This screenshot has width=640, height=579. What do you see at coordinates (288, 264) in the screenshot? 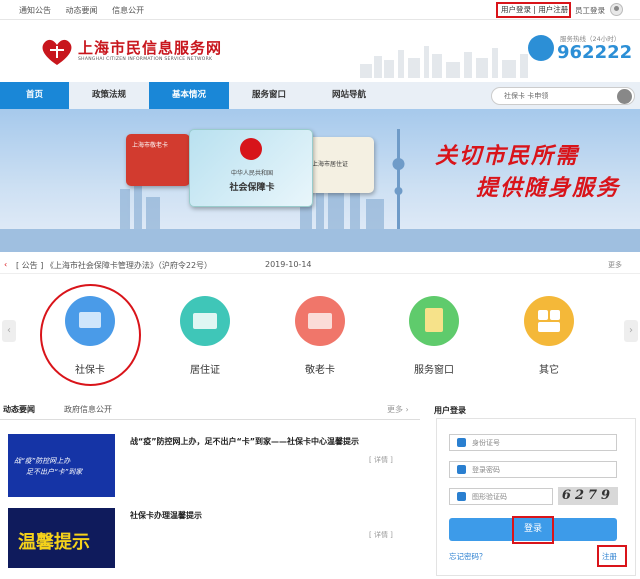
I see `notice-date: 2019-10-14` at bounding box center [288, 264].